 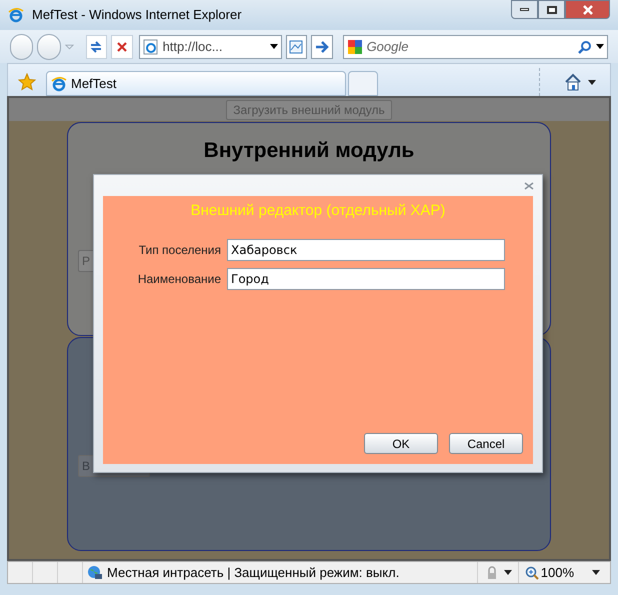 What do you see at coordinates (196, 83) in the screenshot?
I see `browser-tab: MefTest` at bounding box center [196, 83].